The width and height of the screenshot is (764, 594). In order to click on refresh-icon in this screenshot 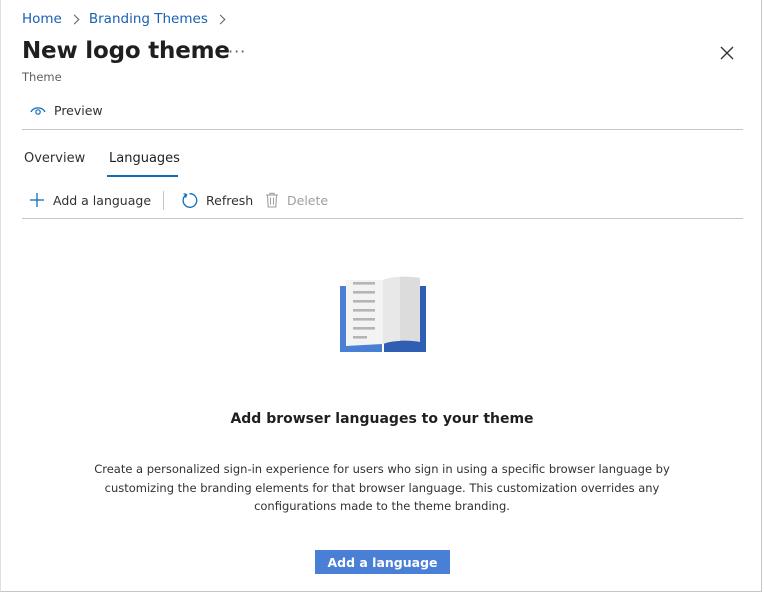, I will do `click(190, 200)`.